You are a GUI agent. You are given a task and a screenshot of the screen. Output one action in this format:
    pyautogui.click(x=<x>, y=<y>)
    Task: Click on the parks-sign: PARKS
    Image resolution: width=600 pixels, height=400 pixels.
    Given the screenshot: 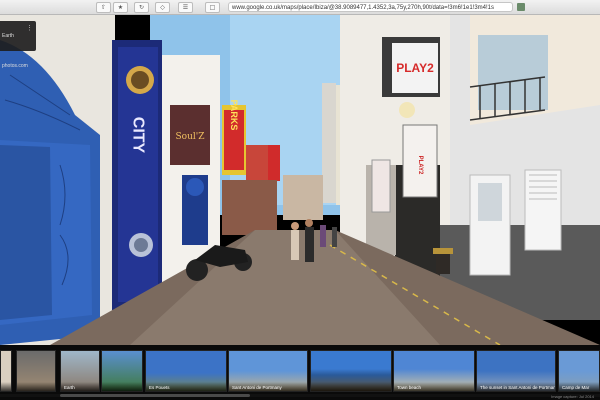 What is the action you would take?
    pyautogui.click(x=234, y=115)
    